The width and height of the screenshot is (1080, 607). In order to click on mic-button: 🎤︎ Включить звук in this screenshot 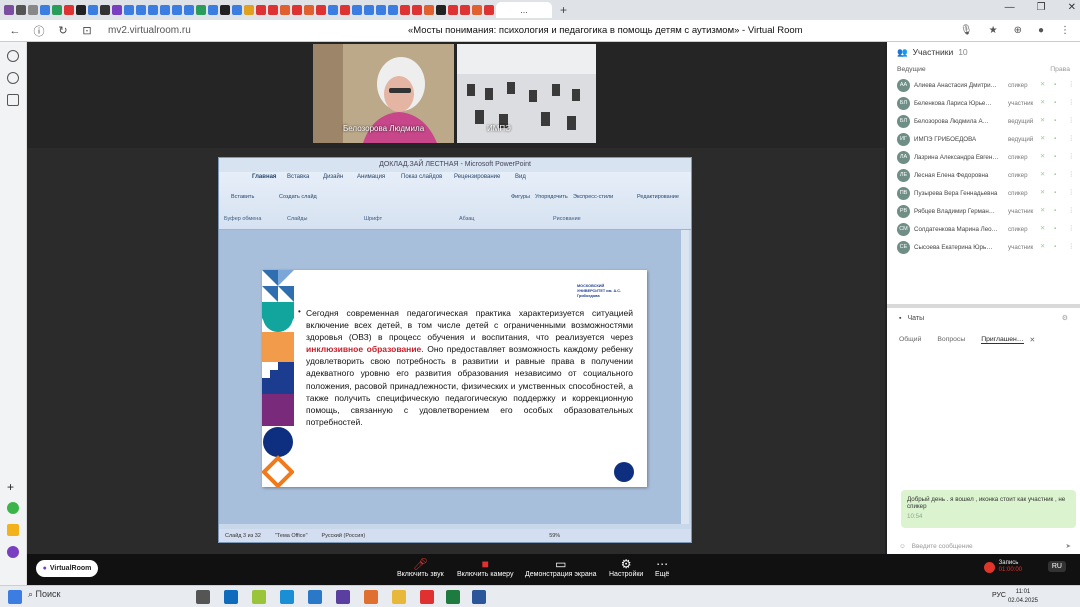, I will do `click(420, 567)`.